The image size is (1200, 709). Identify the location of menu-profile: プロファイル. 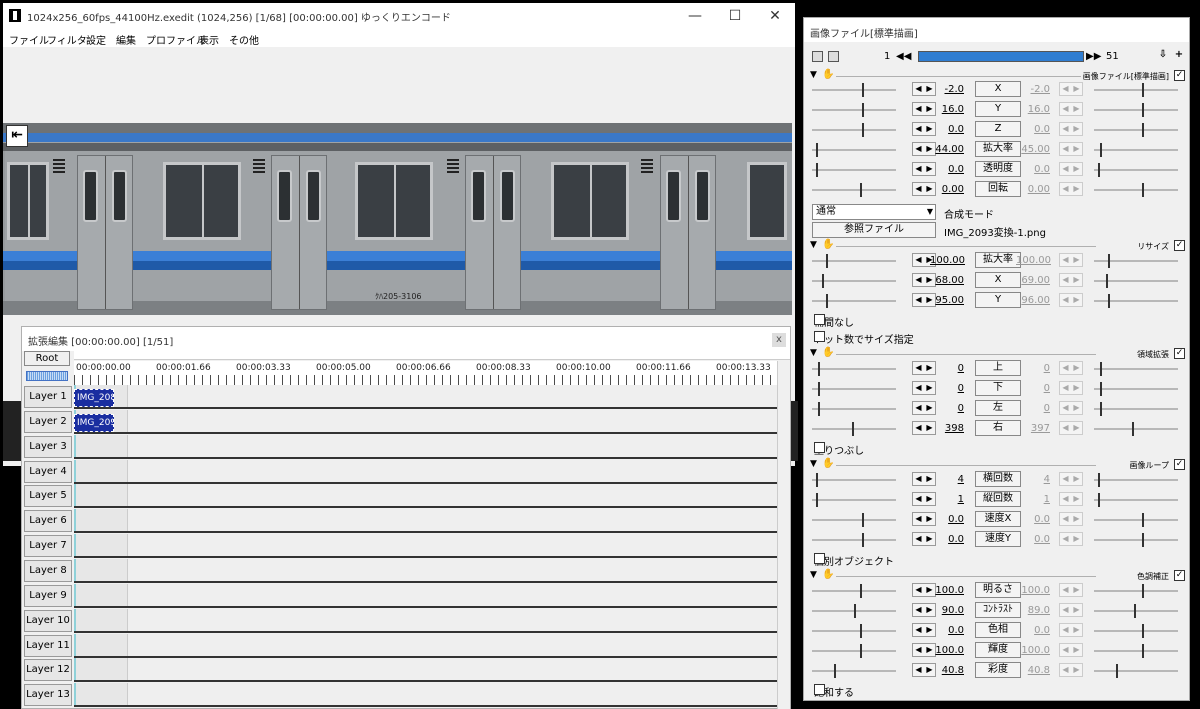
(176, 39).